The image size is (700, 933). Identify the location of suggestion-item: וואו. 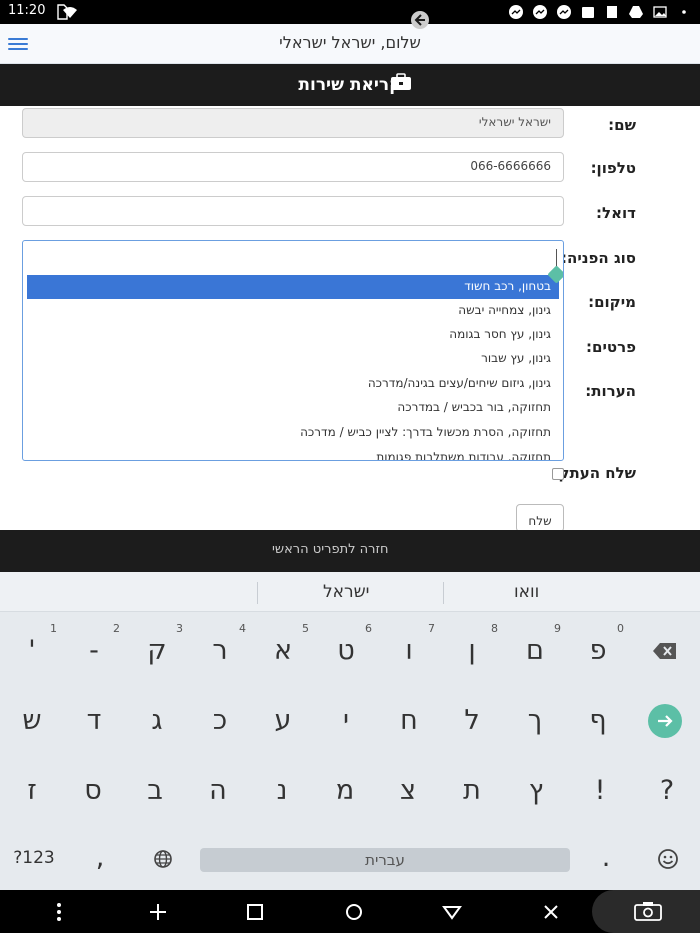
(526, 592).